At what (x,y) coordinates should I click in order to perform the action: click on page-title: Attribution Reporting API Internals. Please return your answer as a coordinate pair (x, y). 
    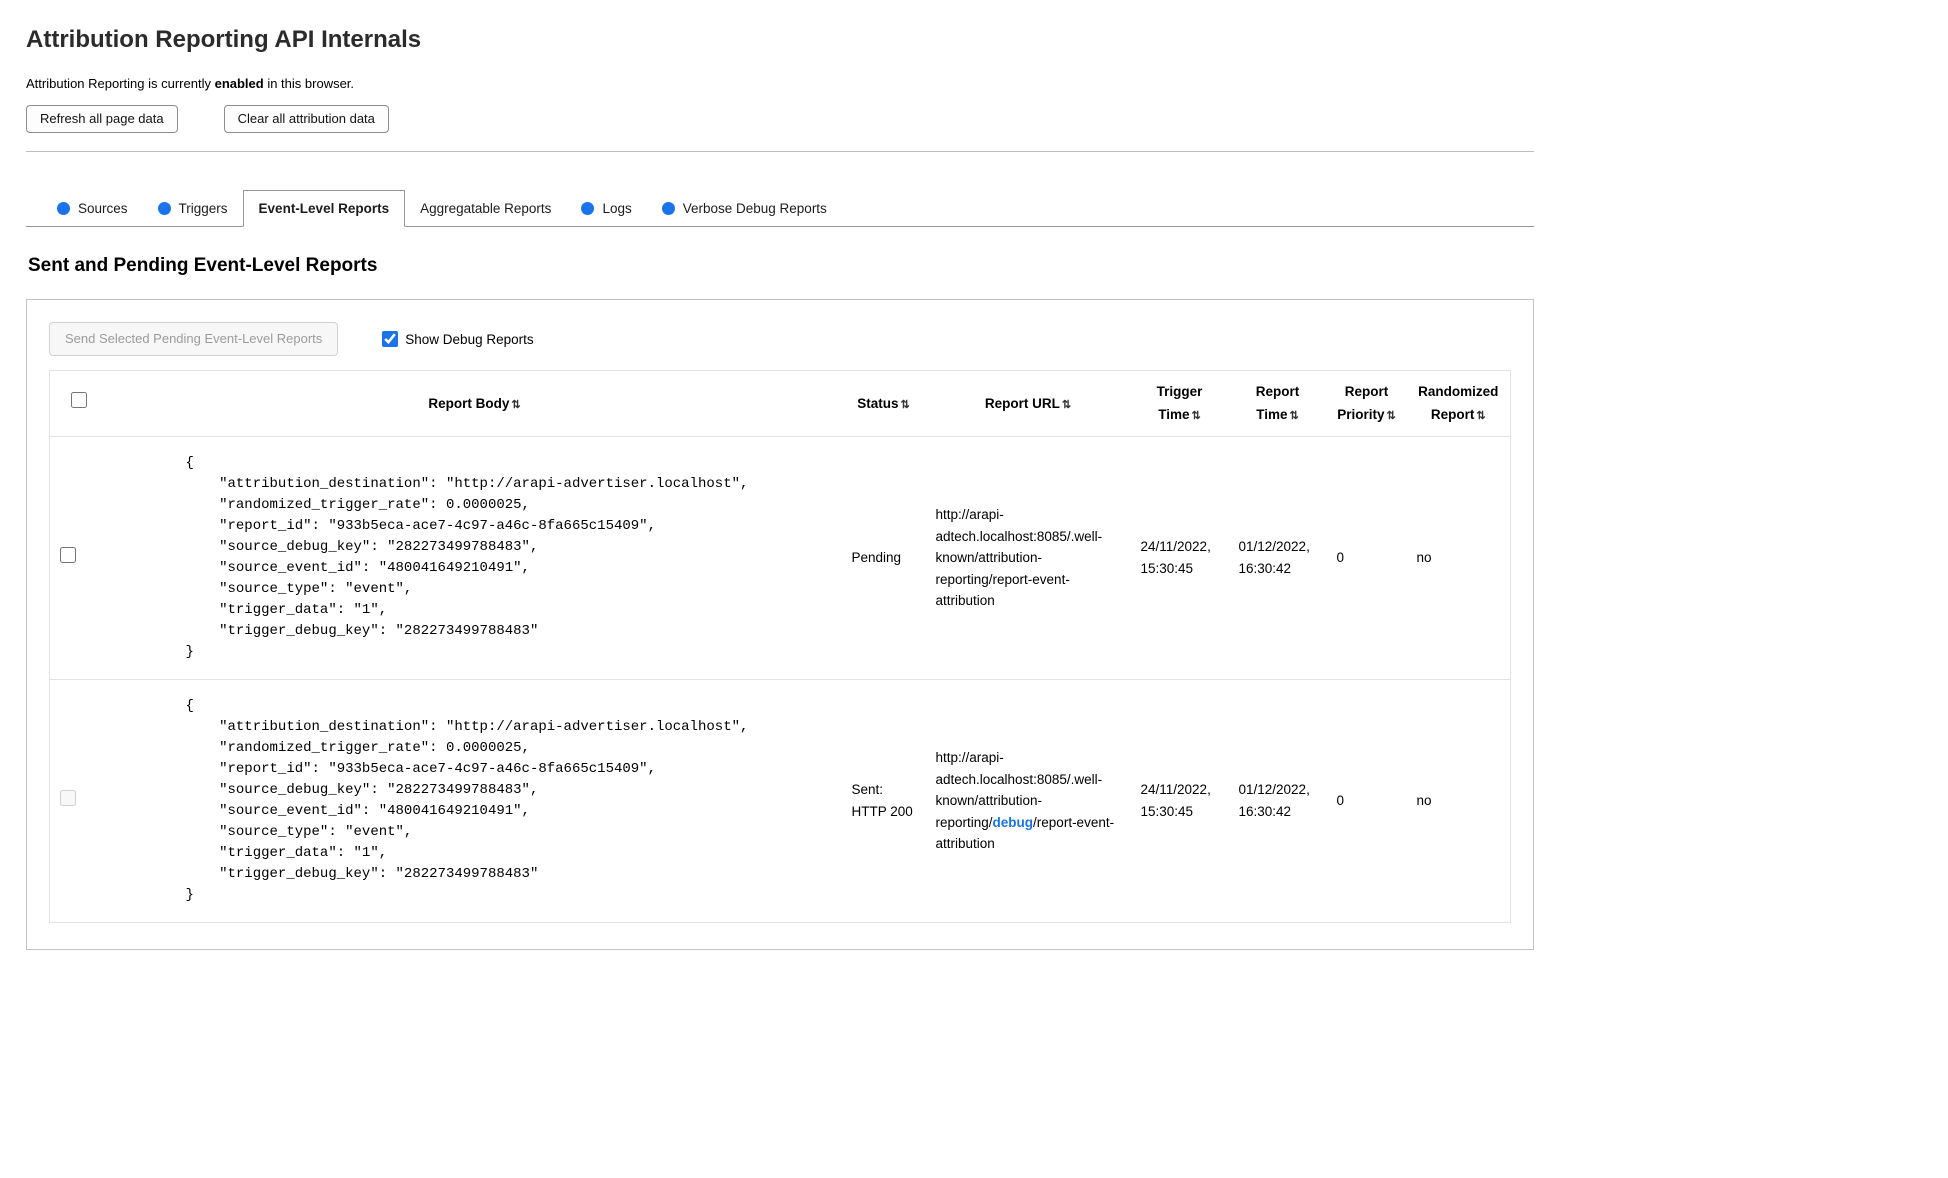
    Looking at the image, I should click on (224, 39).